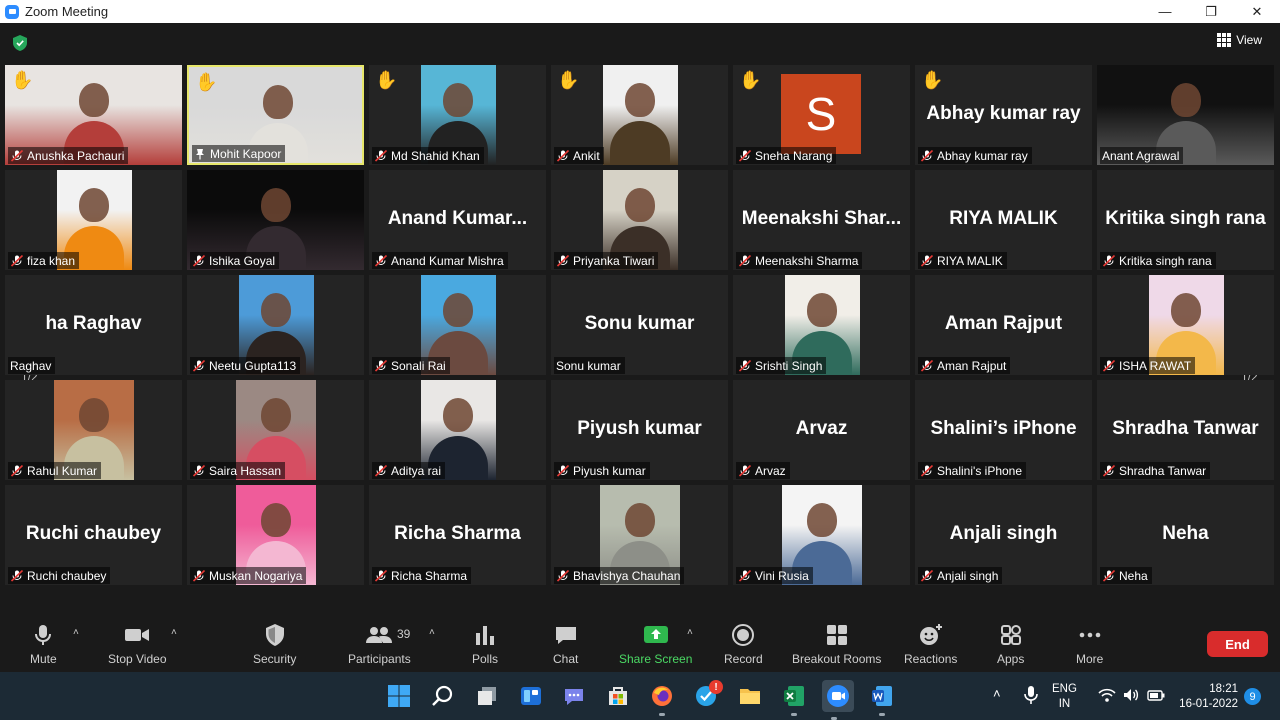  What do you see at coordinates (1158, 260) in the screenshot?
I see `participant-name-label: Kritika singh rana` at bounding box center [1158, 260].